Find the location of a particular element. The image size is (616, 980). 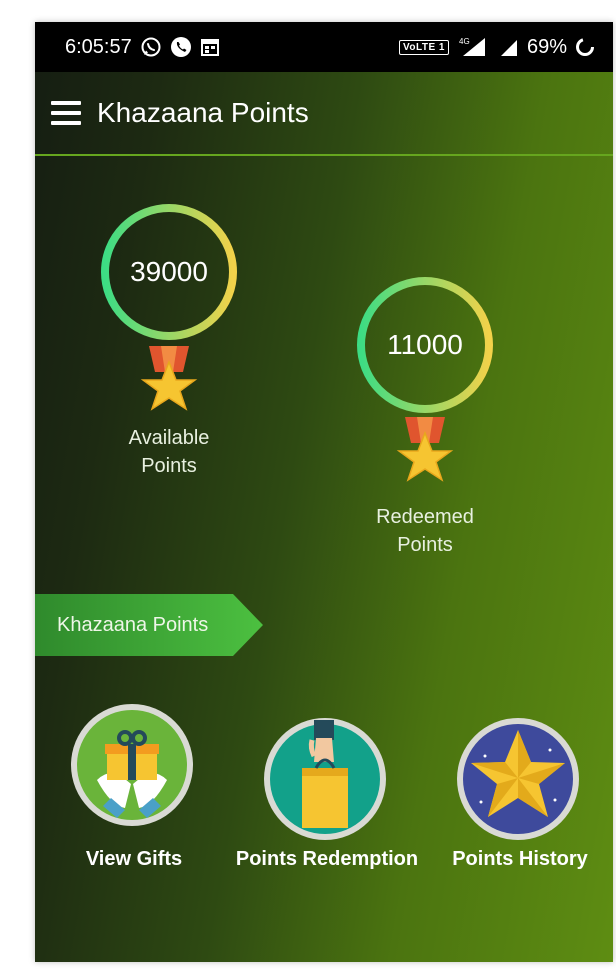

gift-icon is located at coordinates (132, 765).